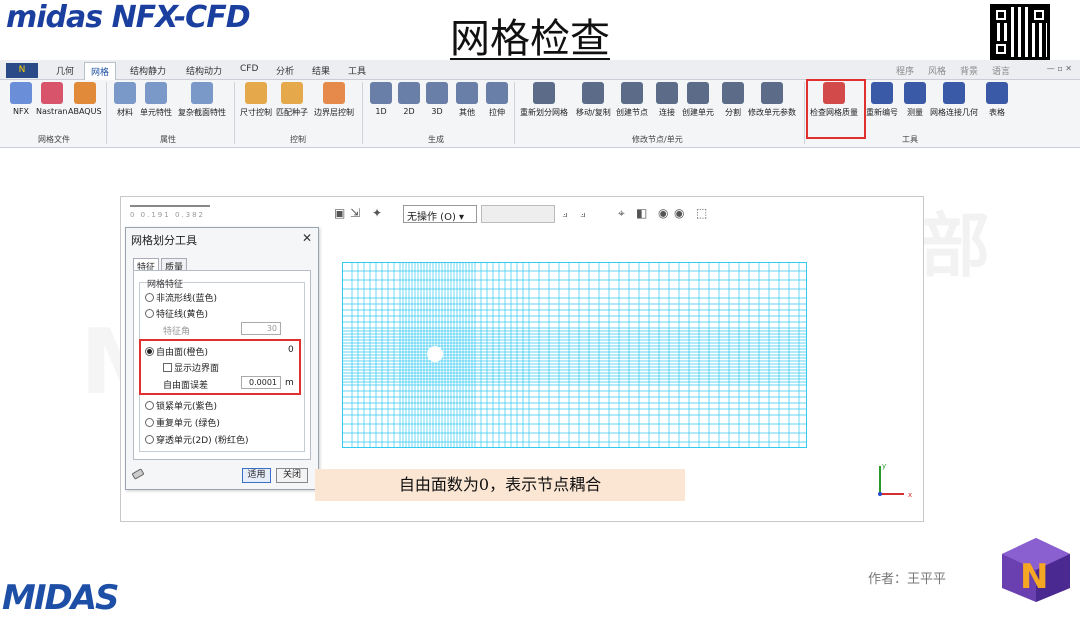 Image resolution: width=1080 pixels, height=618 pixels. What do you see at coordinates (181, 405) in the screenshot?
I see `radio-locked: 锁紧单元(紫色)` at bounding box center [181, 405].